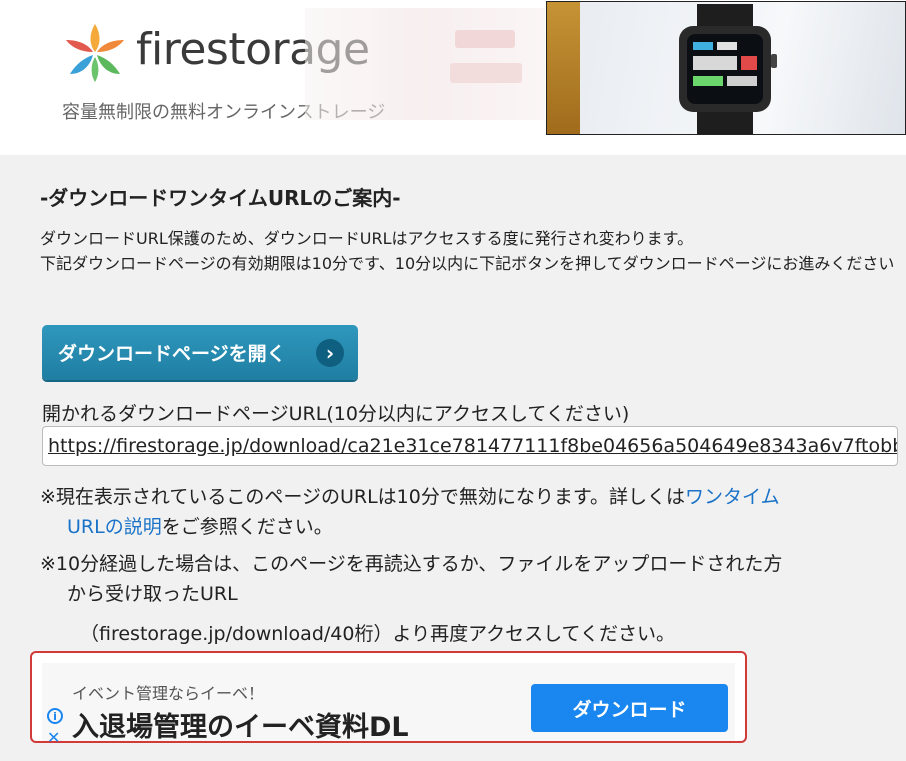  Describe the element at coordinates (240, 724) in the screenshot. I see `ad-headline: 入退場管理のイーベ資料DL` at that location.